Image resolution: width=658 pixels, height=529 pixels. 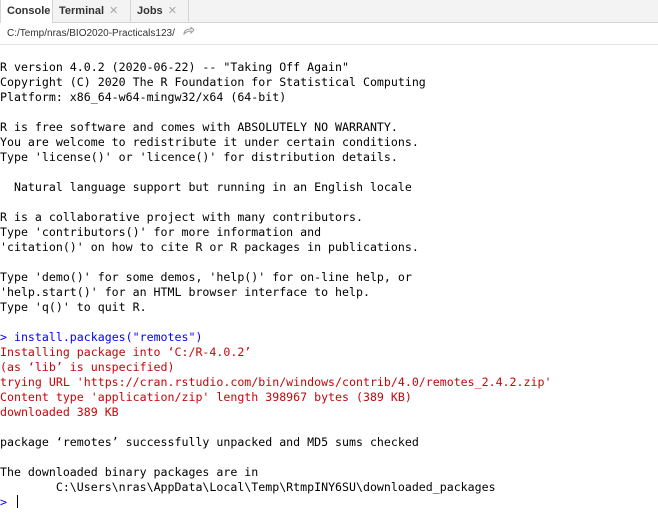 I want to click on console-line: Type 'q()' to quit R., so click(x=73, y=307).